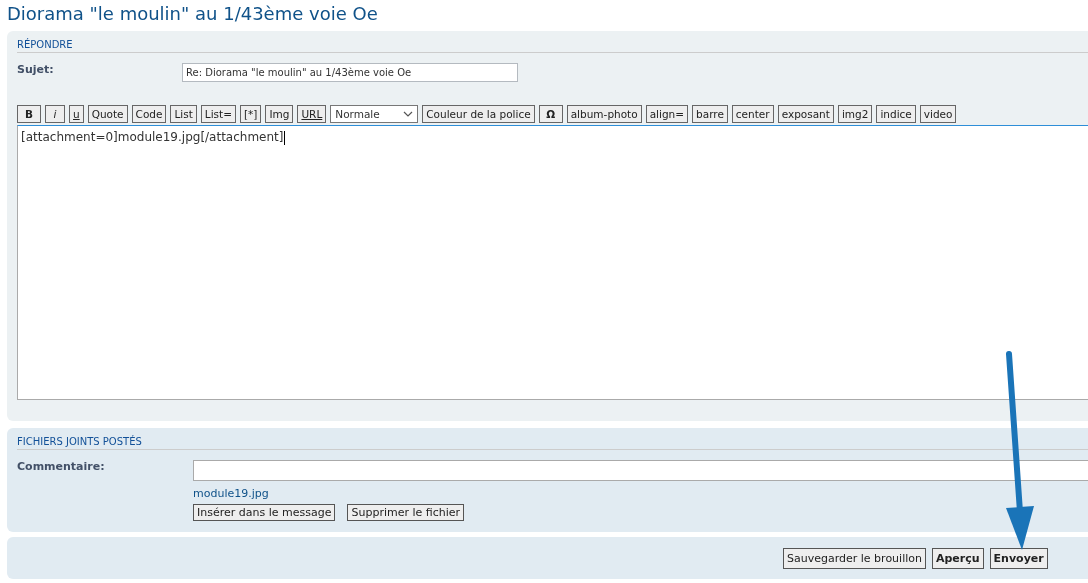 This screenshot has width=1088, height=583. Describe the element at coordinates (406, 512) in the screenshot. I see `attachment-button: Supprimer le fichier` at that location.